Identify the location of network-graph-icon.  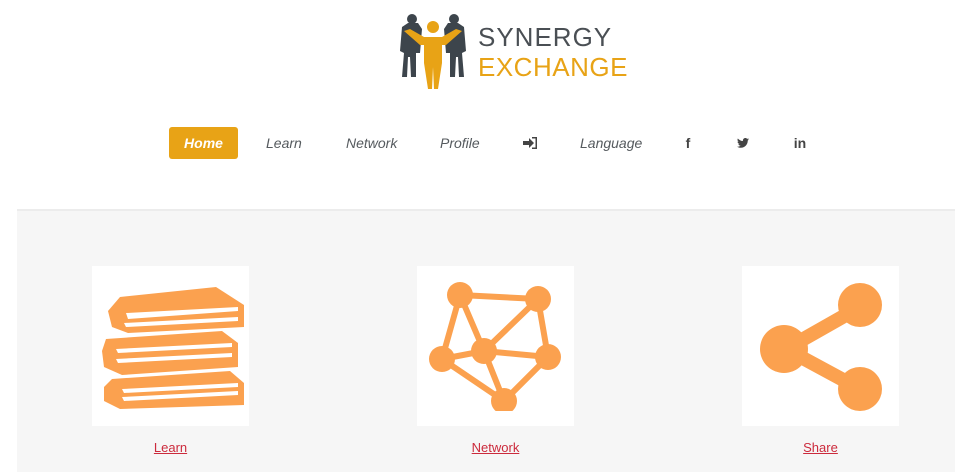
(494, 346).